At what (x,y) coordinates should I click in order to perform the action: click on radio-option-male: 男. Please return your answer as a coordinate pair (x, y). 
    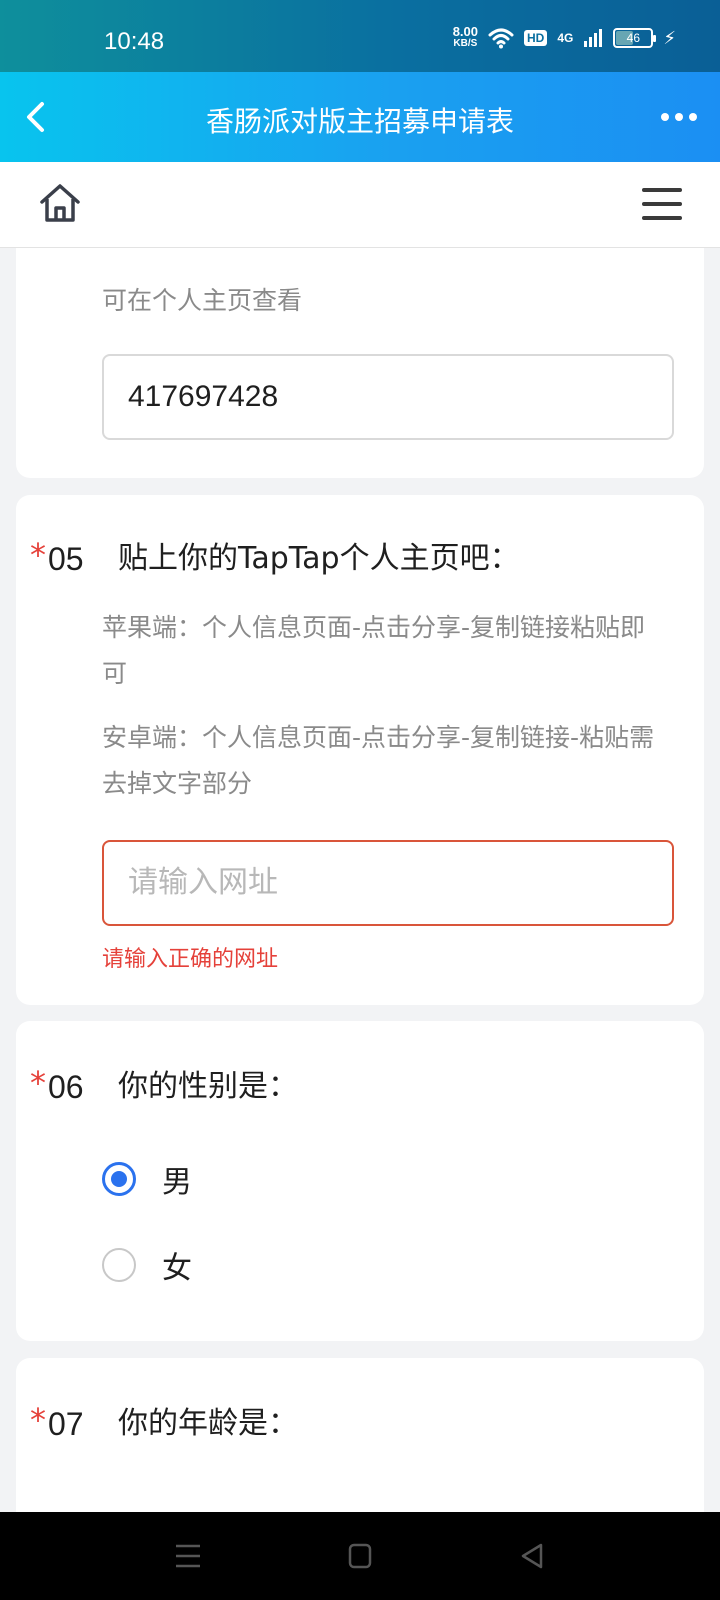
    Looking at the image, I should click on (147, 1179).